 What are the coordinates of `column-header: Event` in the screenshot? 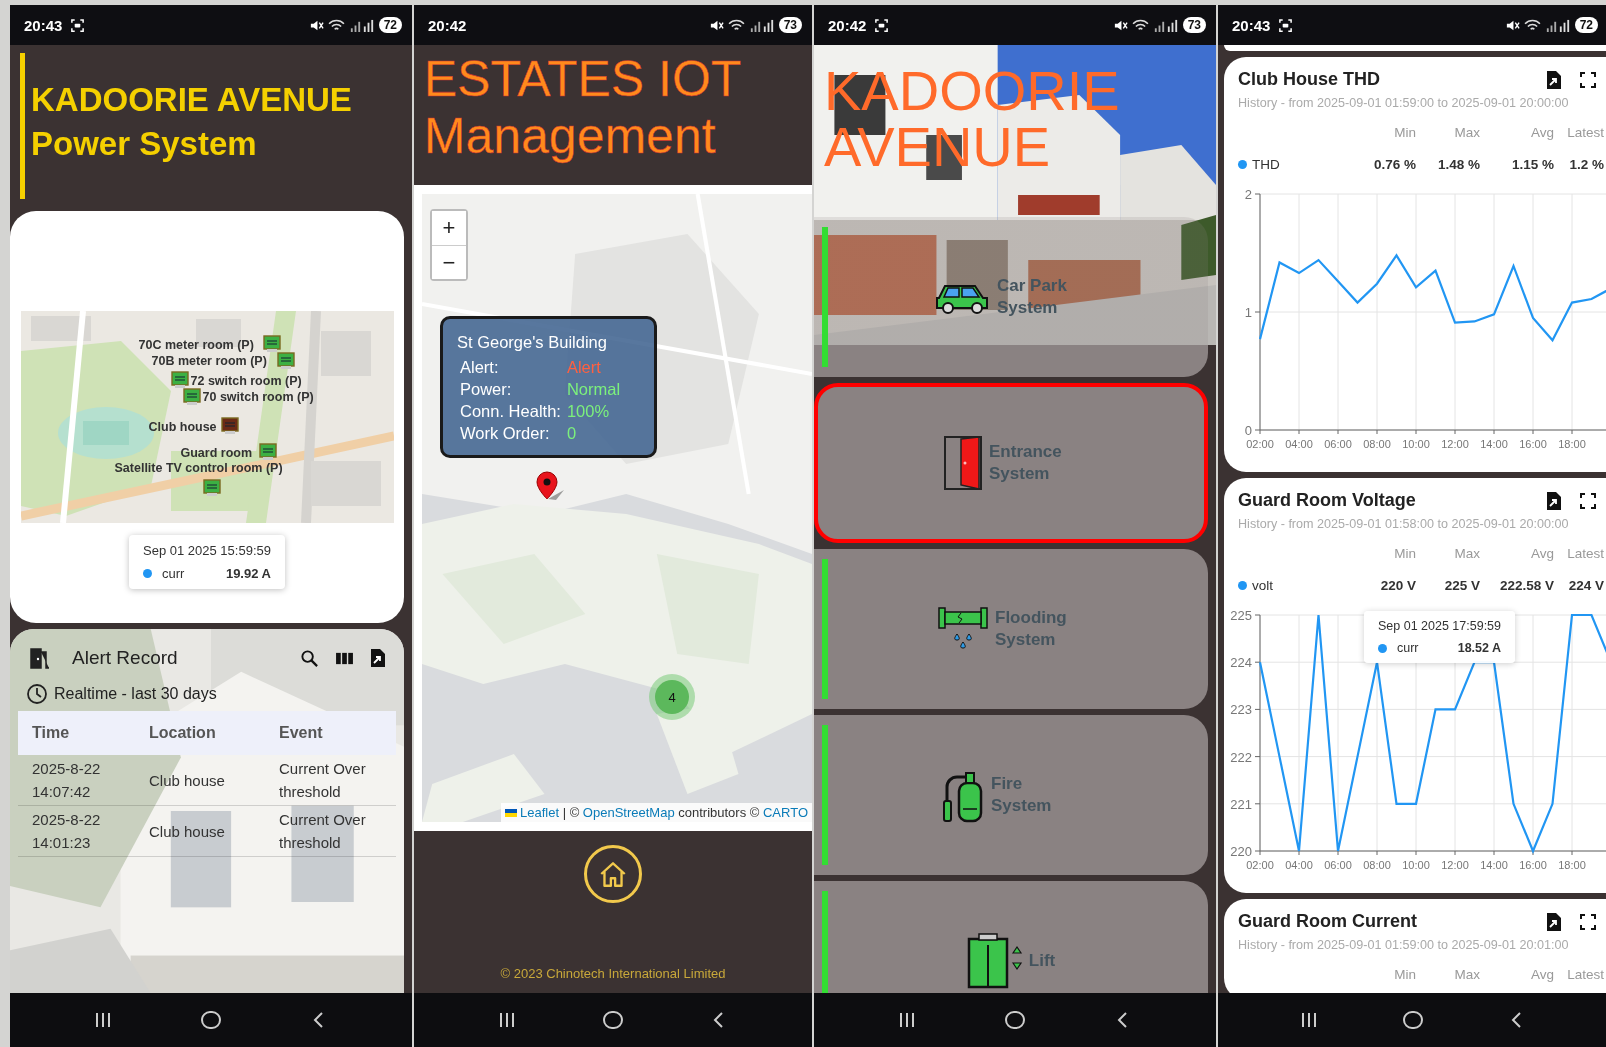 It's located at (330, 733).